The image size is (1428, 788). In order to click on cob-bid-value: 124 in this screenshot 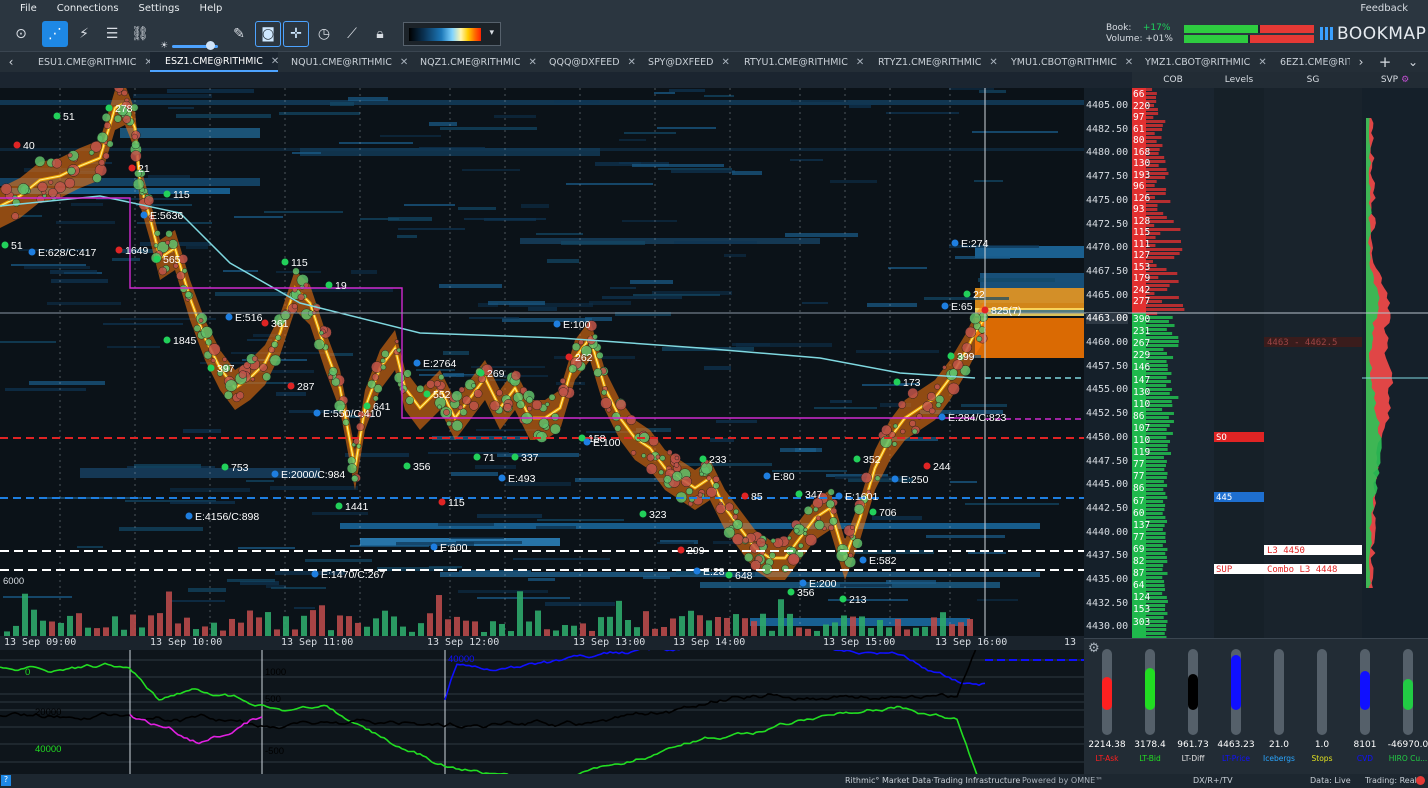, I will do `click(1142, 598)`.